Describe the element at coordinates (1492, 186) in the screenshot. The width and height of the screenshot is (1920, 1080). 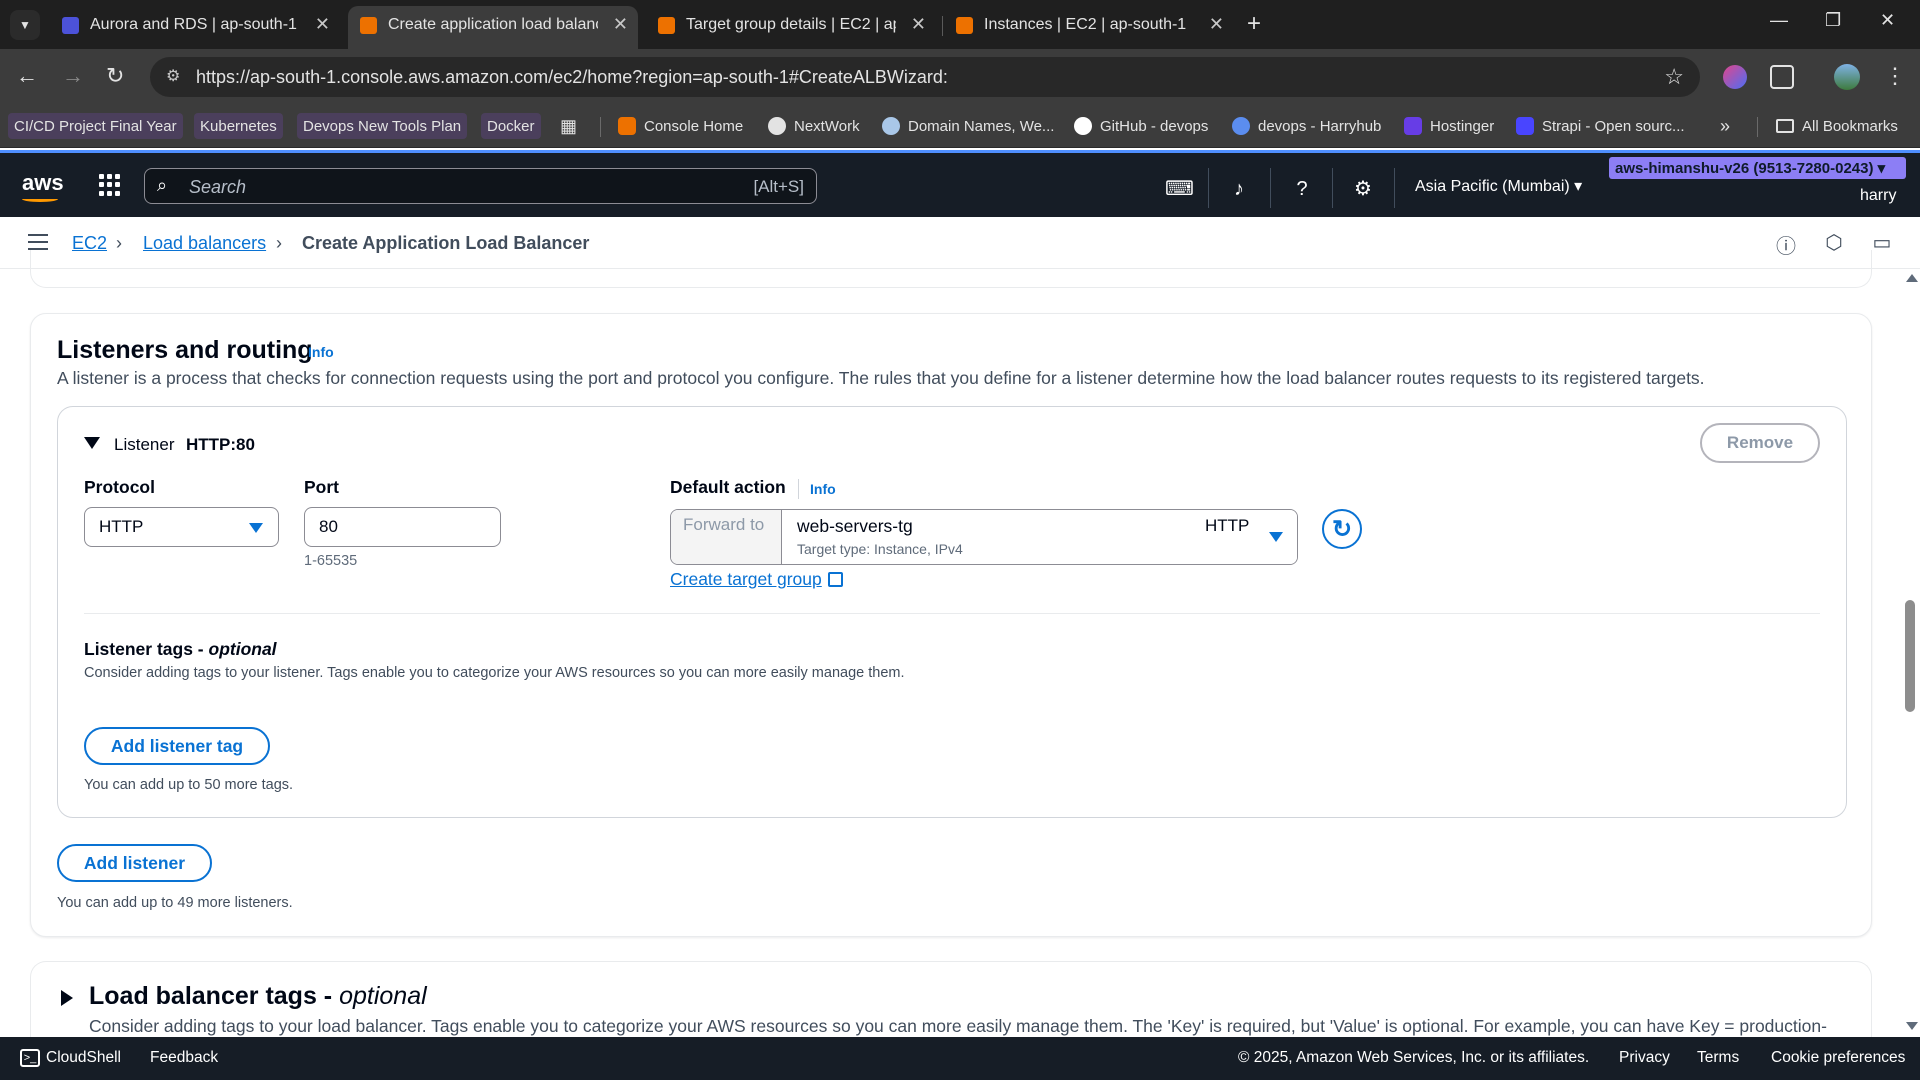
I see `region-label: Asia Pacific (Mumbai)` at that location.